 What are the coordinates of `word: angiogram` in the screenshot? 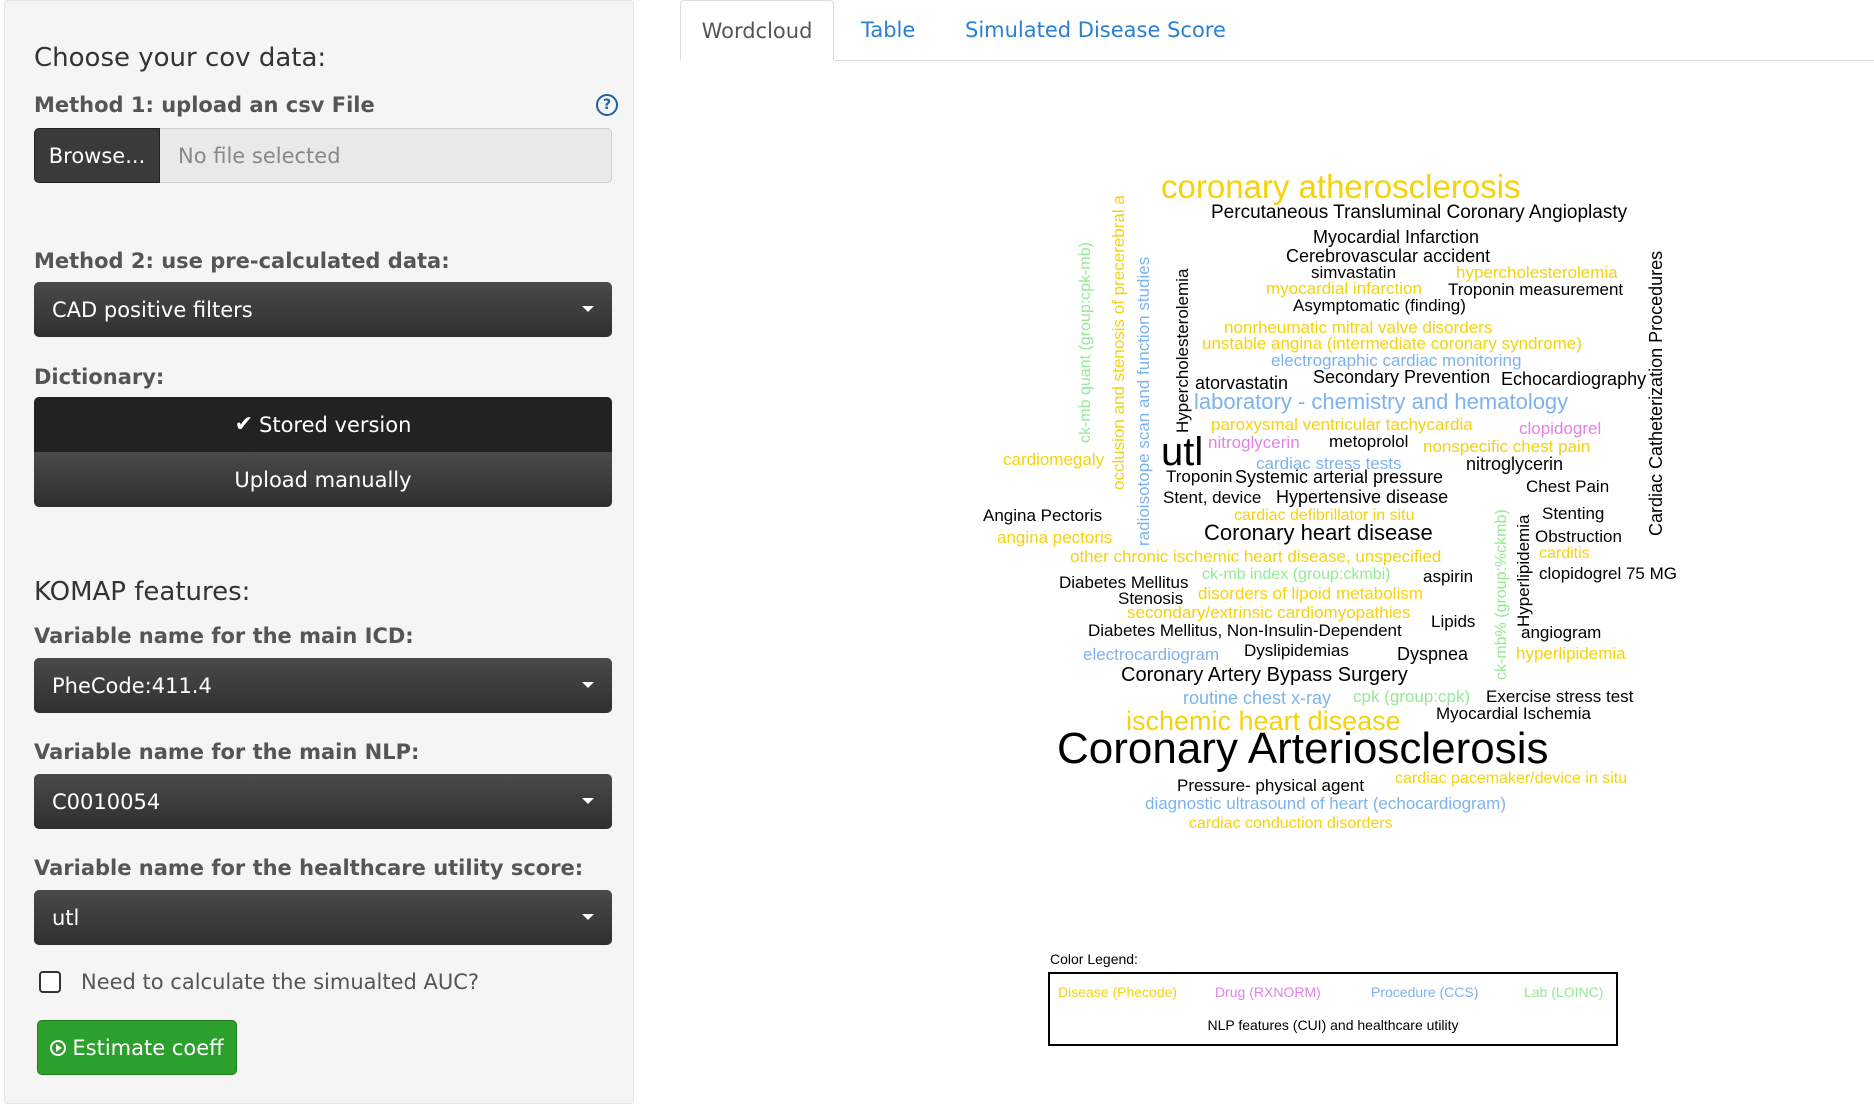 It's located at (1561, 632).